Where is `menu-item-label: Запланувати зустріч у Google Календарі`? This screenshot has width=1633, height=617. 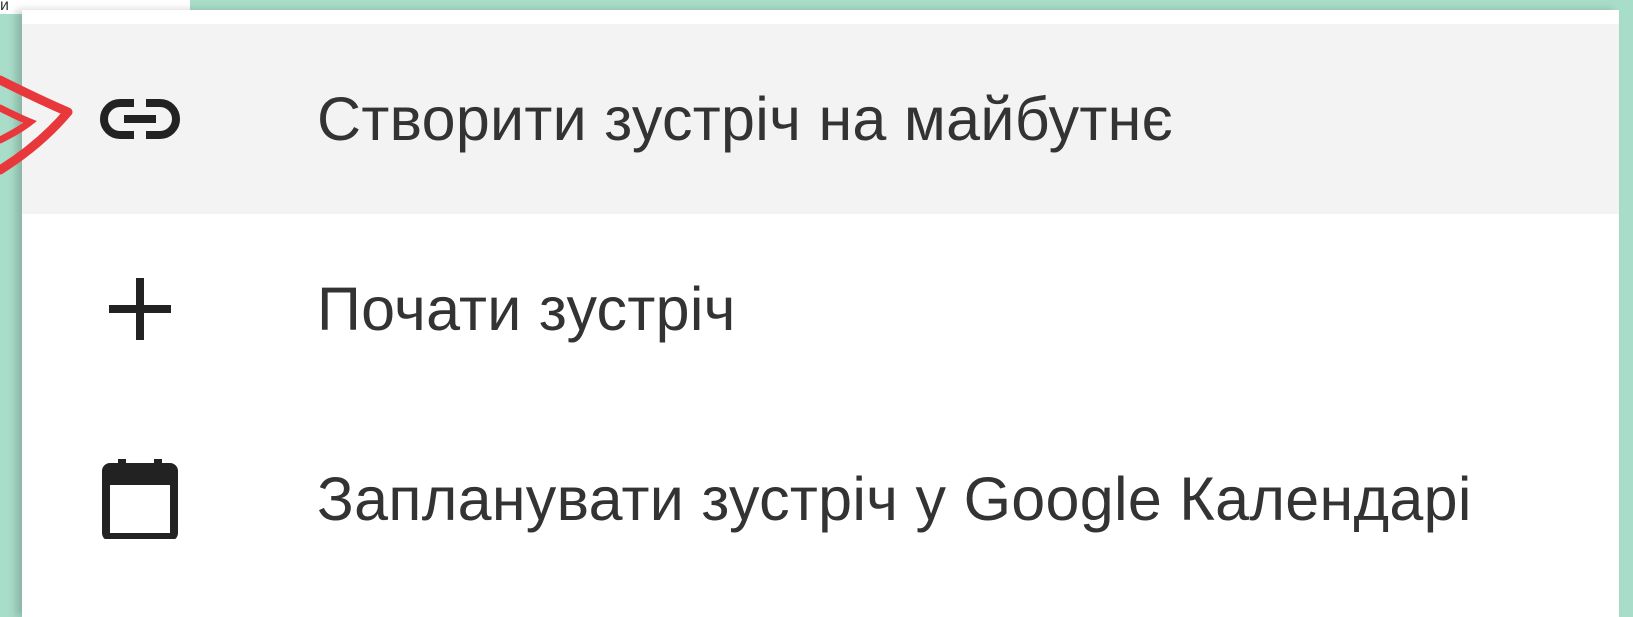 menu-item-label: Запланувати зустріч у Google Календарі is located at coordinates (894, 499).